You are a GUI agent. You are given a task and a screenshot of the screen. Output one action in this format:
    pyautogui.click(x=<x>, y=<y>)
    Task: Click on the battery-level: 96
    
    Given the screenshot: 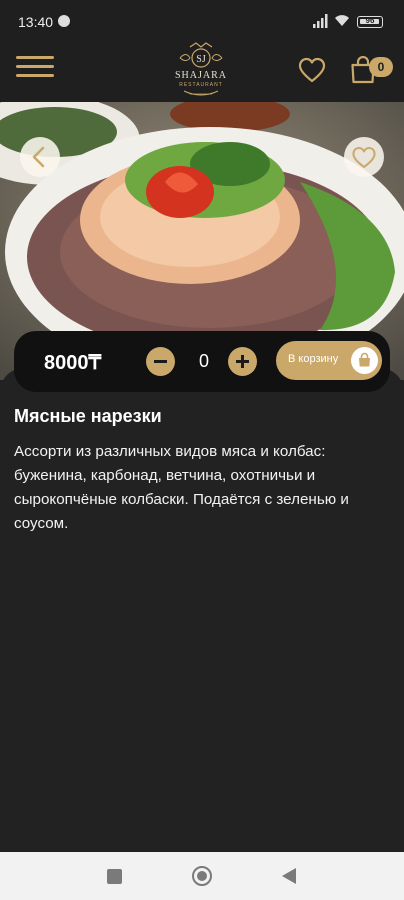 What is the action you would take?
    pyautogui.click(x=370, y=20)
    